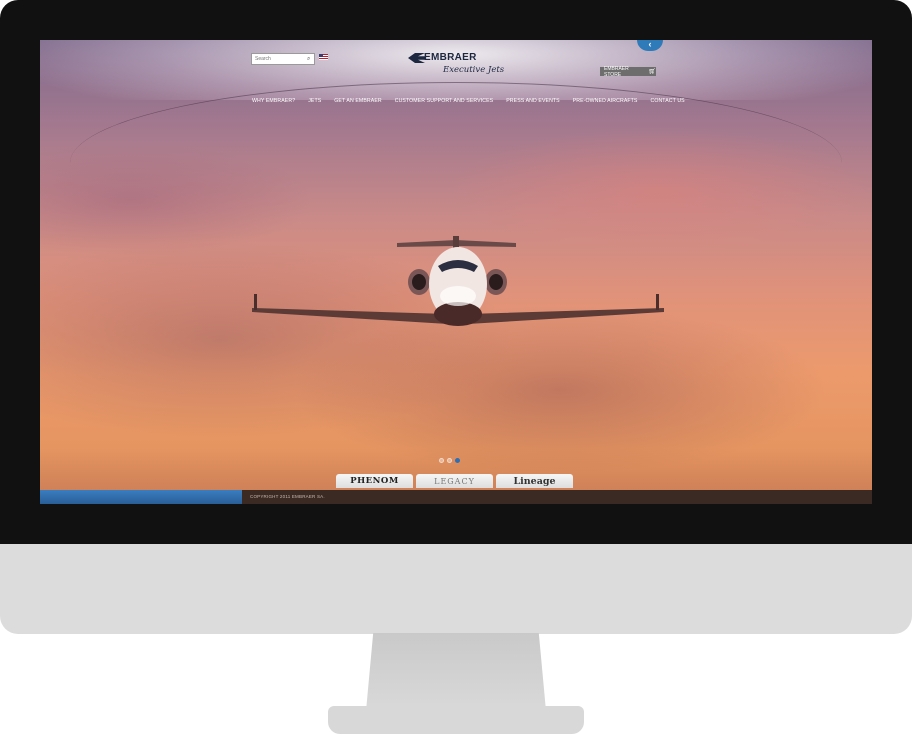  What do you see at coordinates (605, 101) in the screenshot?
I see `nav-item-pre-owned: PRE-OWNED AIRCRAFTS` at bounding box center [605, 101].